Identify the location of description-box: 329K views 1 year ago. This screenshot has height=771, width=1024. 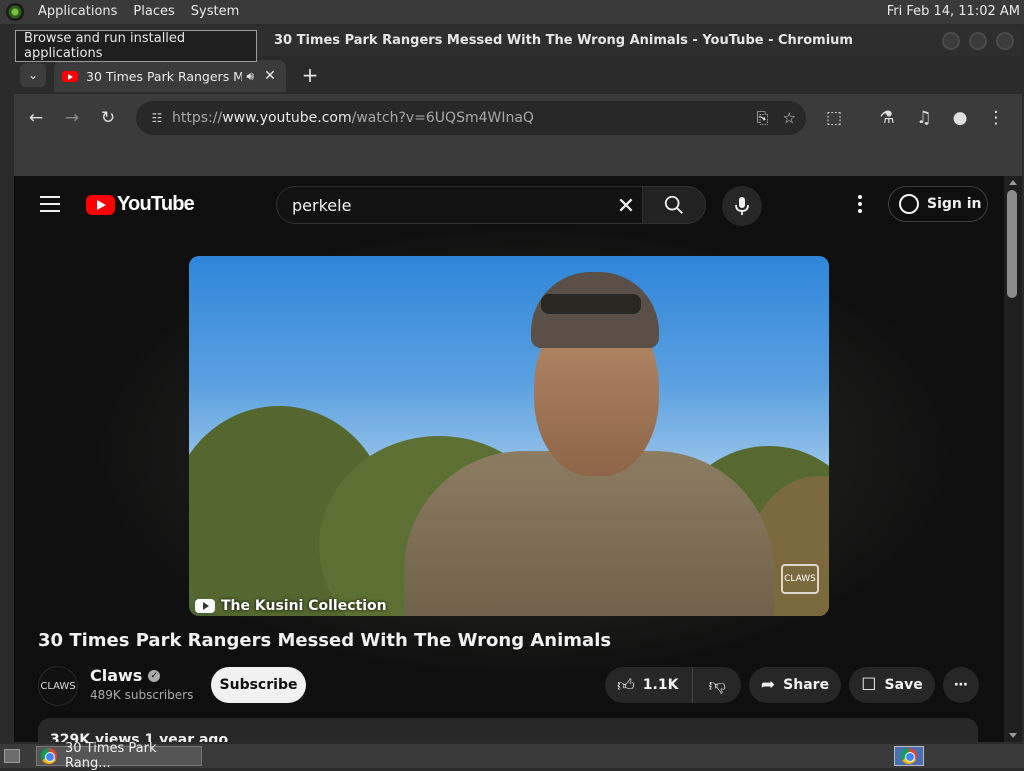
(508, 730).